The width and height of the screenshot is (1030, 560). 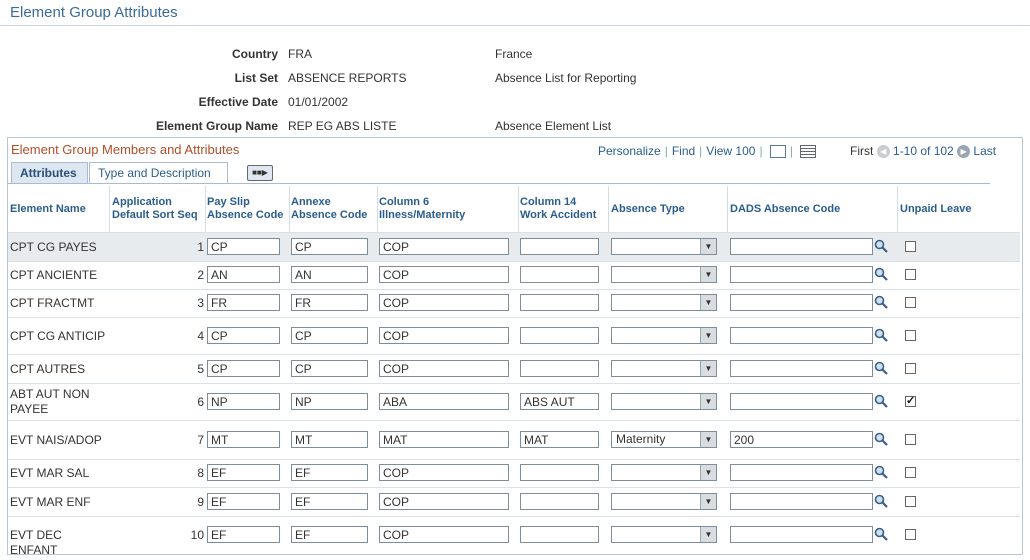 I want to click on column6-input: MAT, so click(x=444, y=439).